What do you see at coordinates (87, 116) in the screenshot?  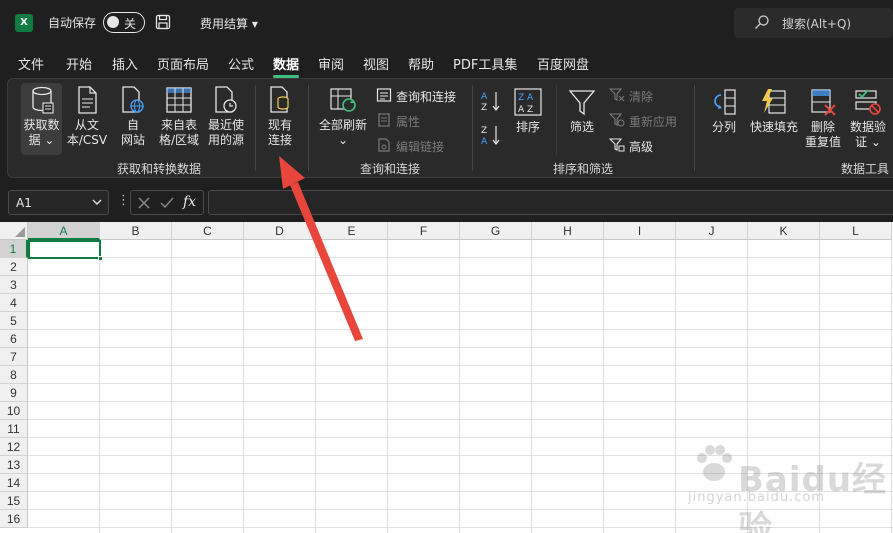 I see `from-text-csv-button: 从文 本/CSV` at bounding box center [87, 116].